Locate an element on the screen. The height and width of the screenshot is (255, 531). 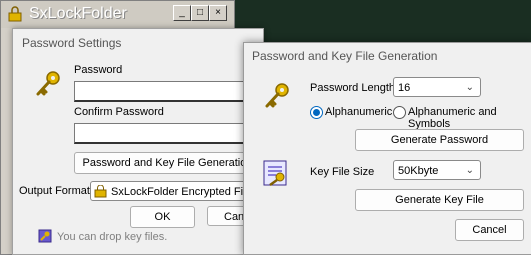
dialog-title: Password and Key File Generation is located at coordinates (345, 56).